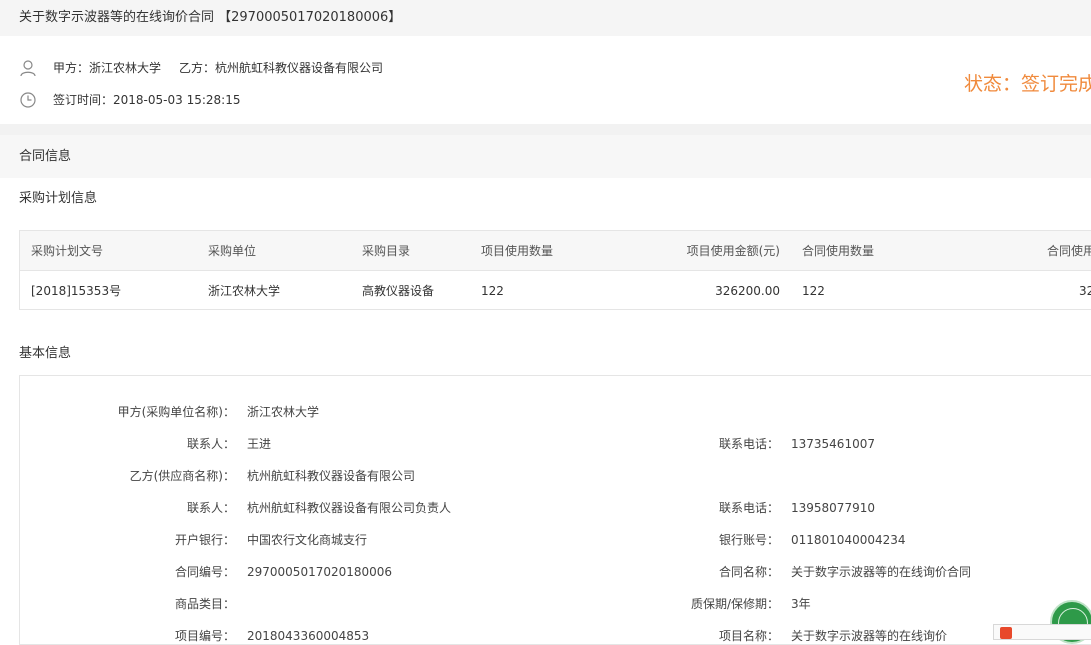 This screenshot has width=1091, height=645. Describe the element at coordinates (204, 636) in the screenshot. I see `field-label: 项目编号：` at that location.